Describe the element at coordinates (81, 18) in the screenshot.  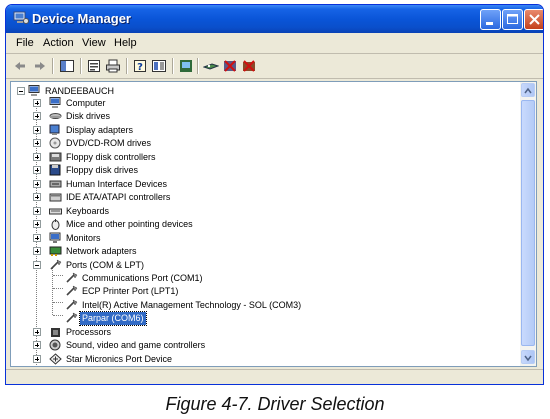
I see `window-title: Device Manager` at that location.